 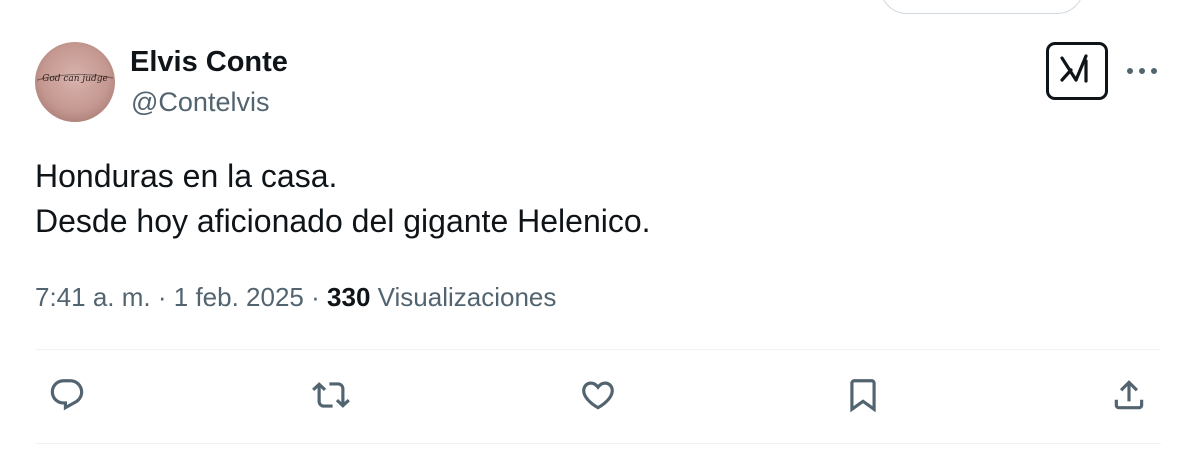 I want to click on tweet-date: 1 feb. 2025, so click(x=239, y=297).